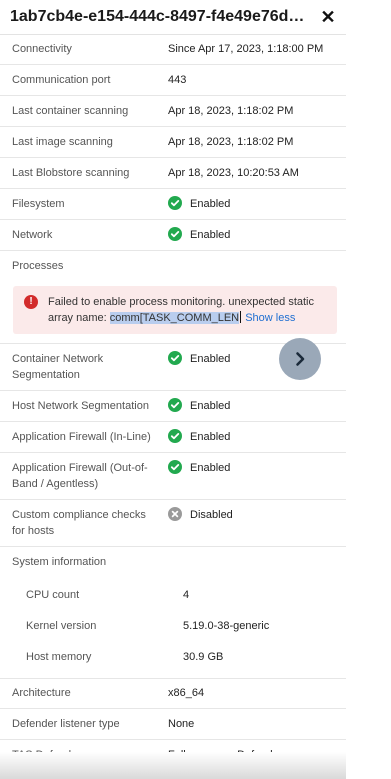  What do you see at coordinates (181, 724) in the screenshot?
I see `row-value: None` at bounding box center [181, 724].